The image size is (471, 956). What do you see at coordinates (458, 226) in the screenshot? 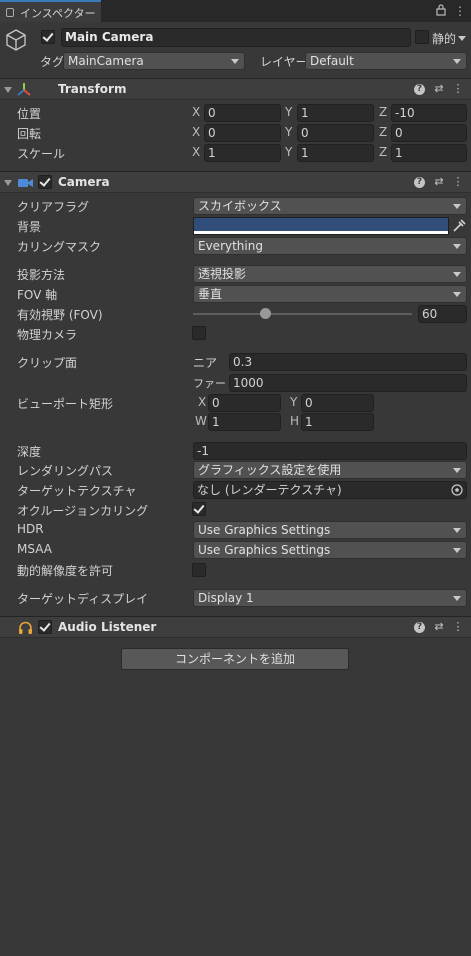
I see `eyedropper-icon` at bounding box center [458, 226].